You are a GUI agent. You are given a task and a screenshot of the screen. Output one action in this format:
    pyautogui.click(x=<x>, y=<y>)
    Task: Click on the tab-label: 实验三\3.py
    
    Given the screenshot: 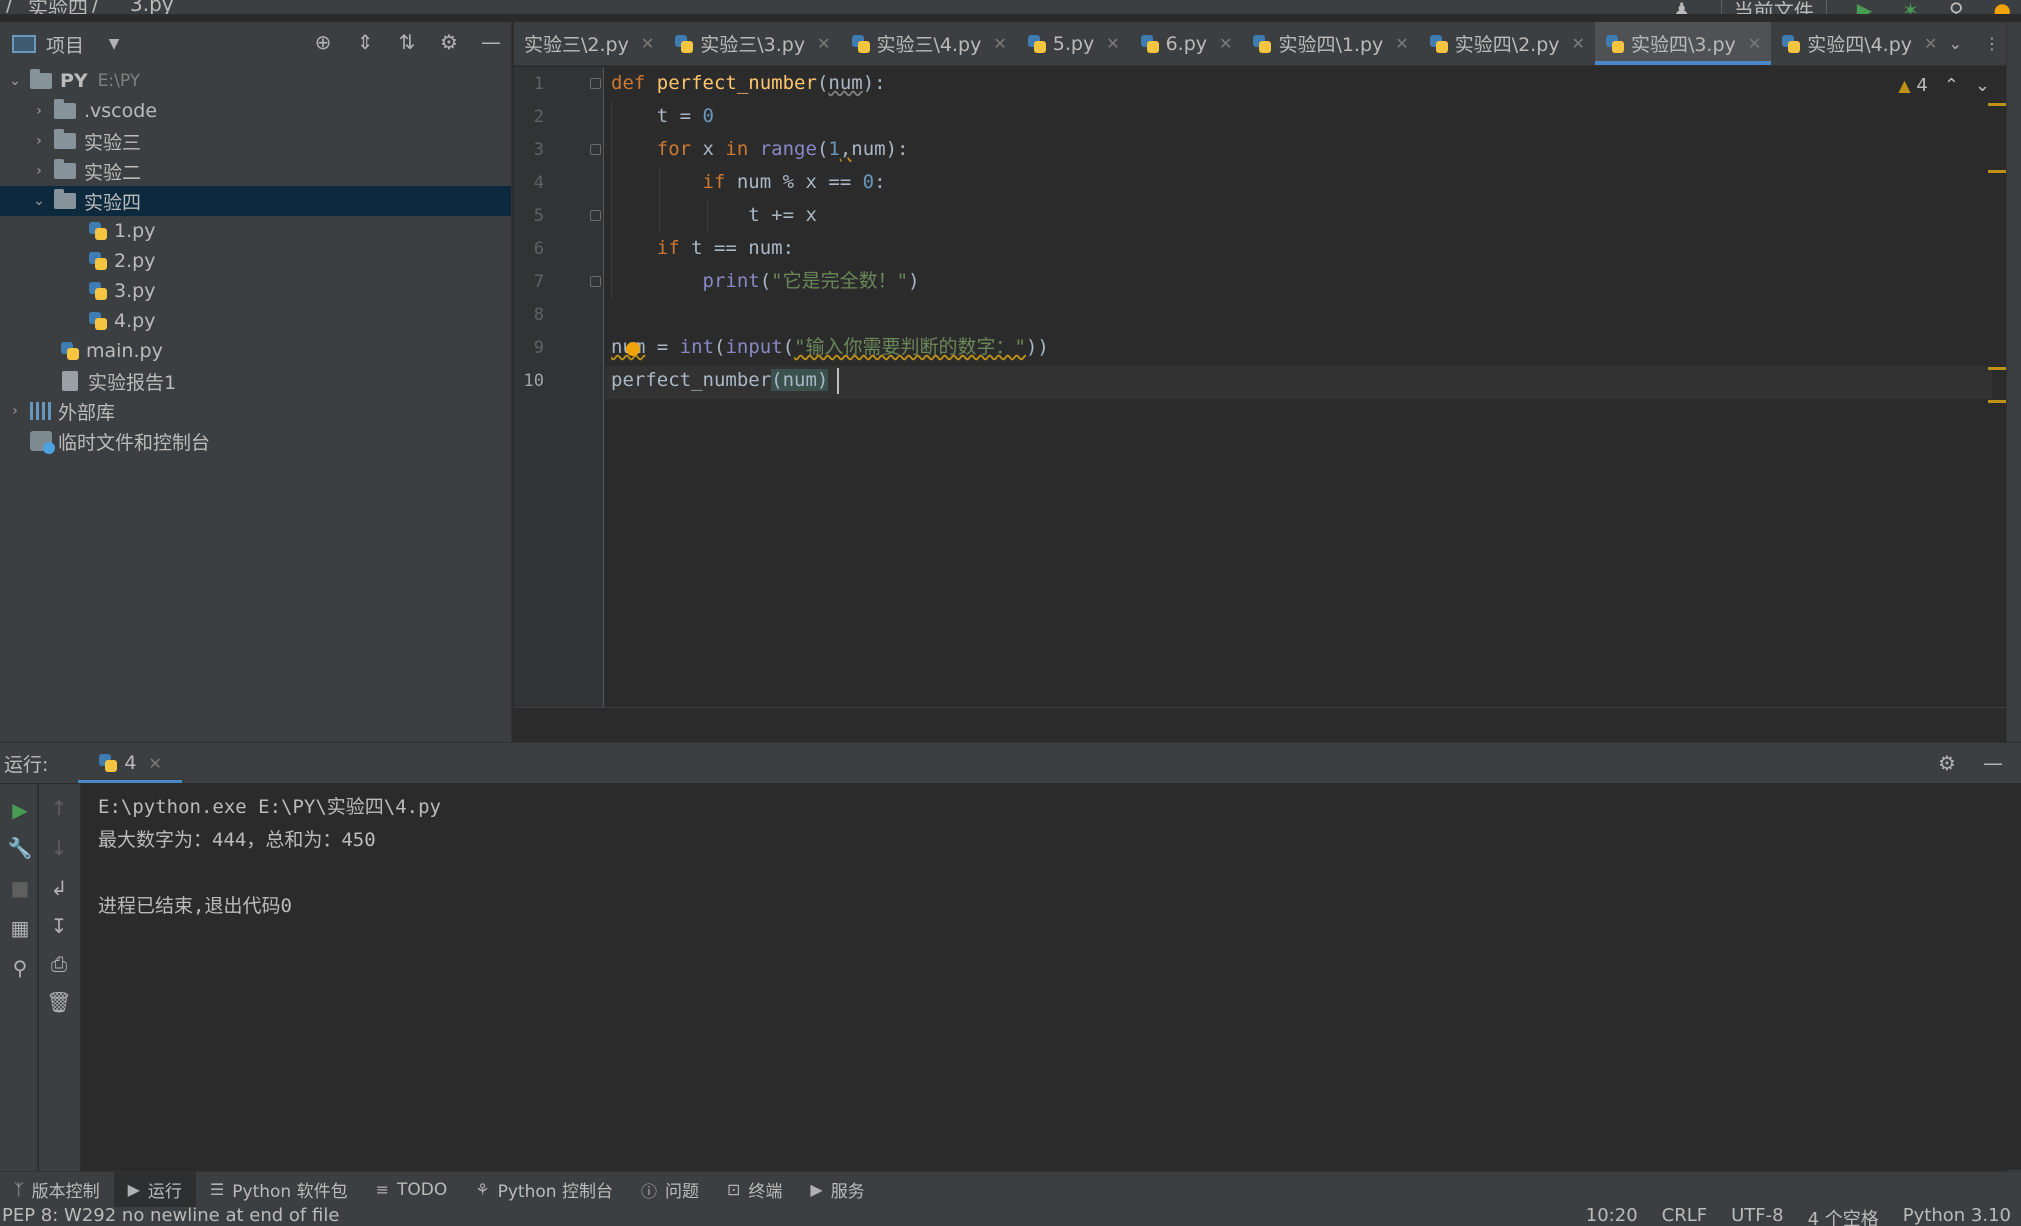 What is the action you would take?
    pyautogui.click(x=753, y=45)
    